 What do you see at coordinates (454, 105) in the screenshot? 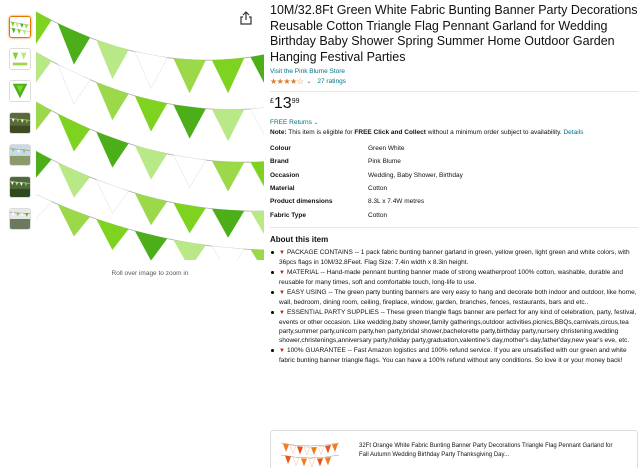
I see `price: £ 13 99` at bounding box center [454, 105].